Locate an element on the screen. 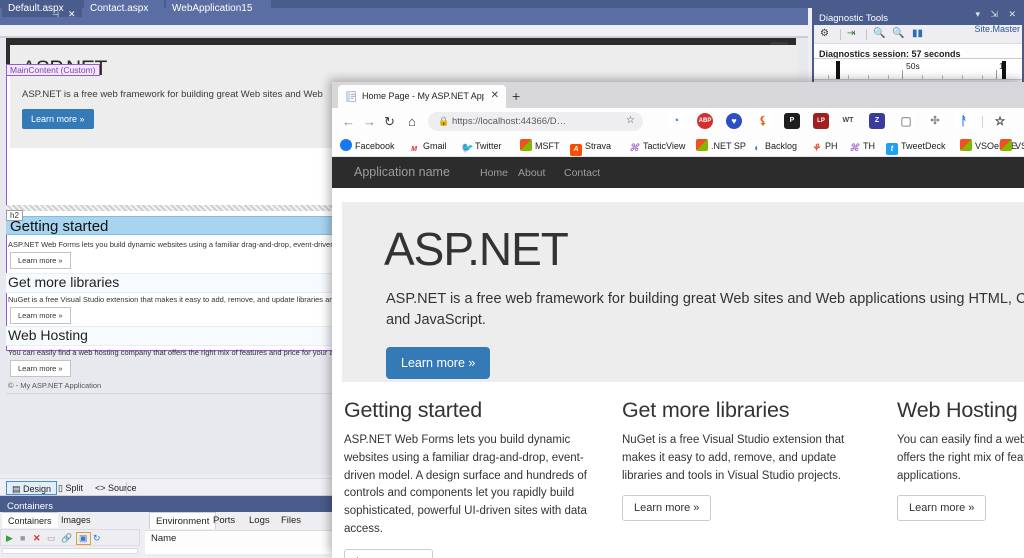 This screenshot has height=558, width=1024. page-icon: ▢ is located at coordinates (906, 121).